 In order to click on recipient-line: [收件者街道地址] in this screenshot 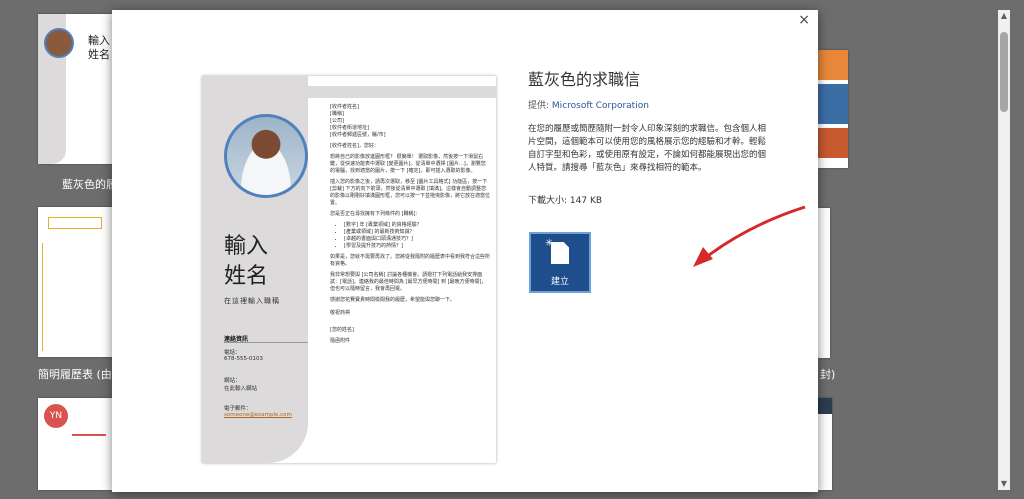, I will do `click(349, 128)`.